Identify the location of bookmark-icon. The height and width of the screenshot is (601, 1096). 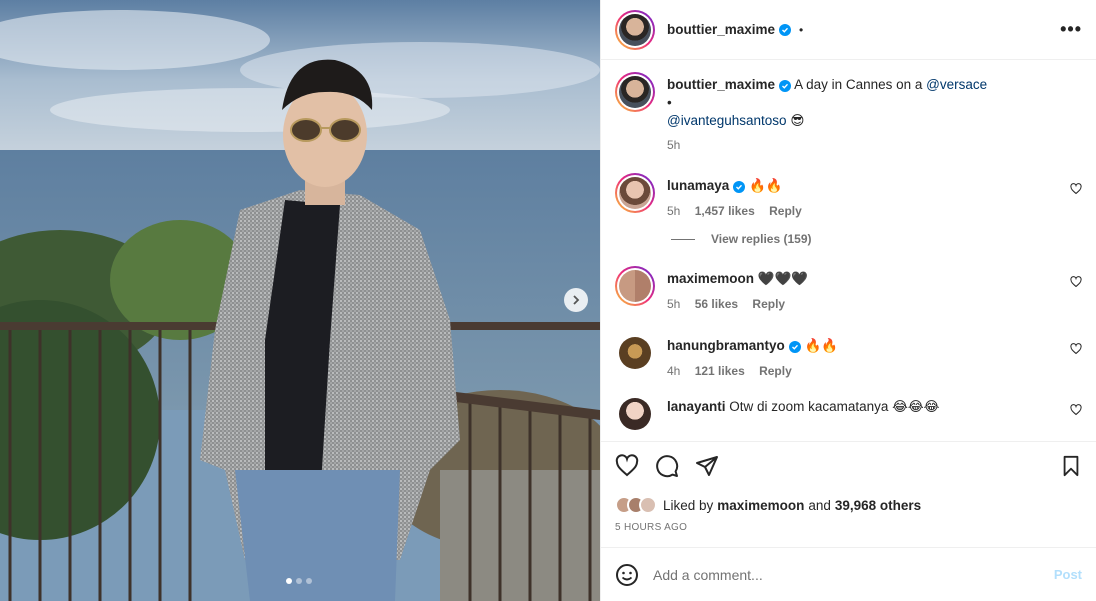
(1071, 466).